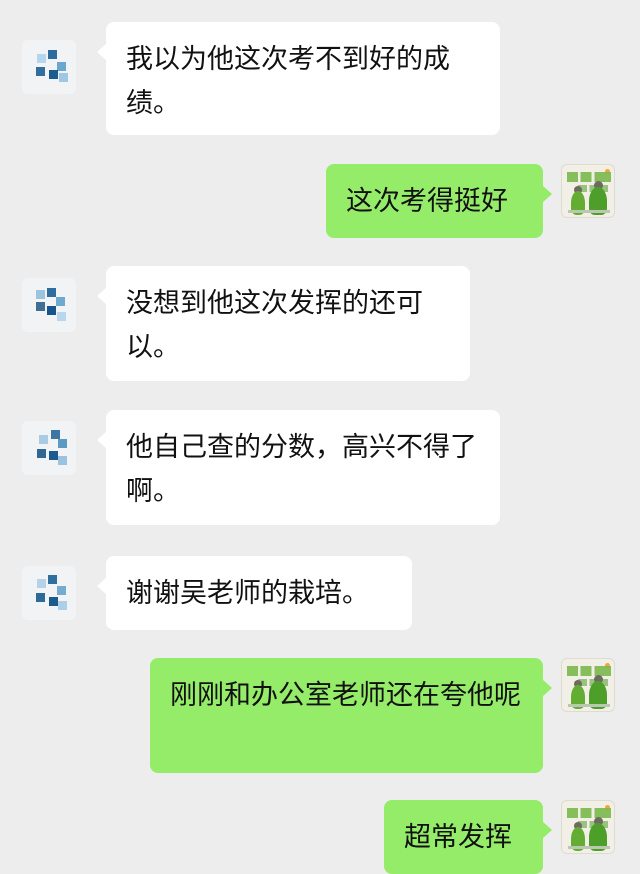  What do you see at coordinates (351, 715) in the screenshot?
I see `message-bubble-6: 刚刚和办公室老师还在夸他呢` at bounding box center [351, 715].